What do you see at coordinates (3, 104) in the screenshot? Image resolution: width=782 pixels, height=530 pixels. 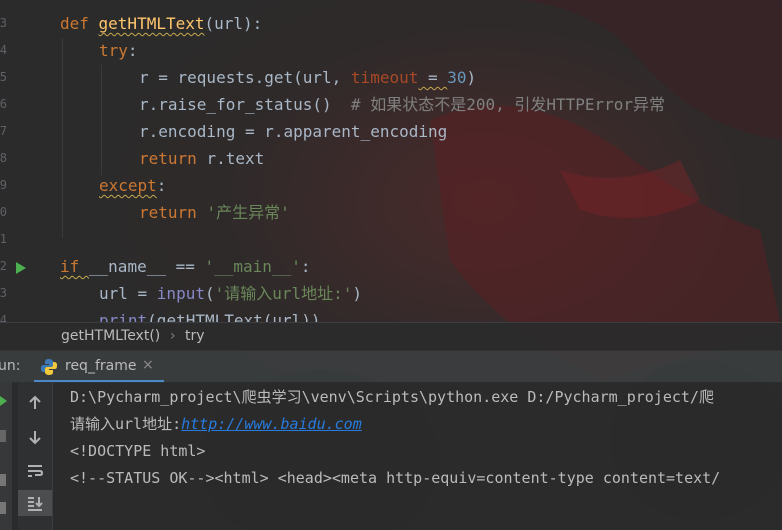 I see `line-number: 6` at bounding box center [3, 104].